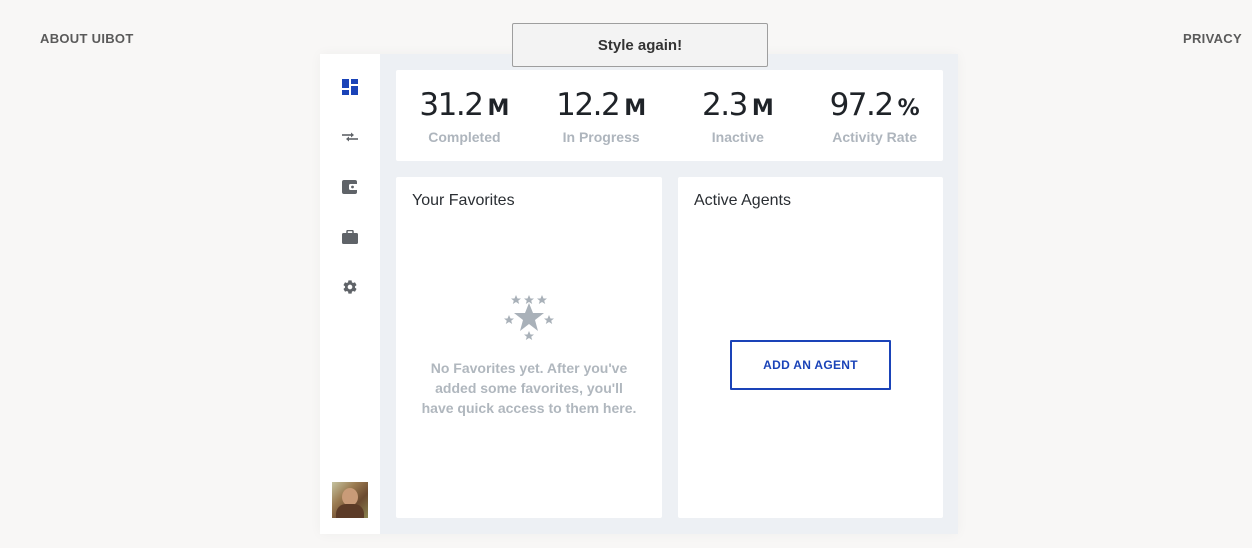 The width and height of the screenshot is (1252, 548). I want to click on gear-icon, so click(350, 287).